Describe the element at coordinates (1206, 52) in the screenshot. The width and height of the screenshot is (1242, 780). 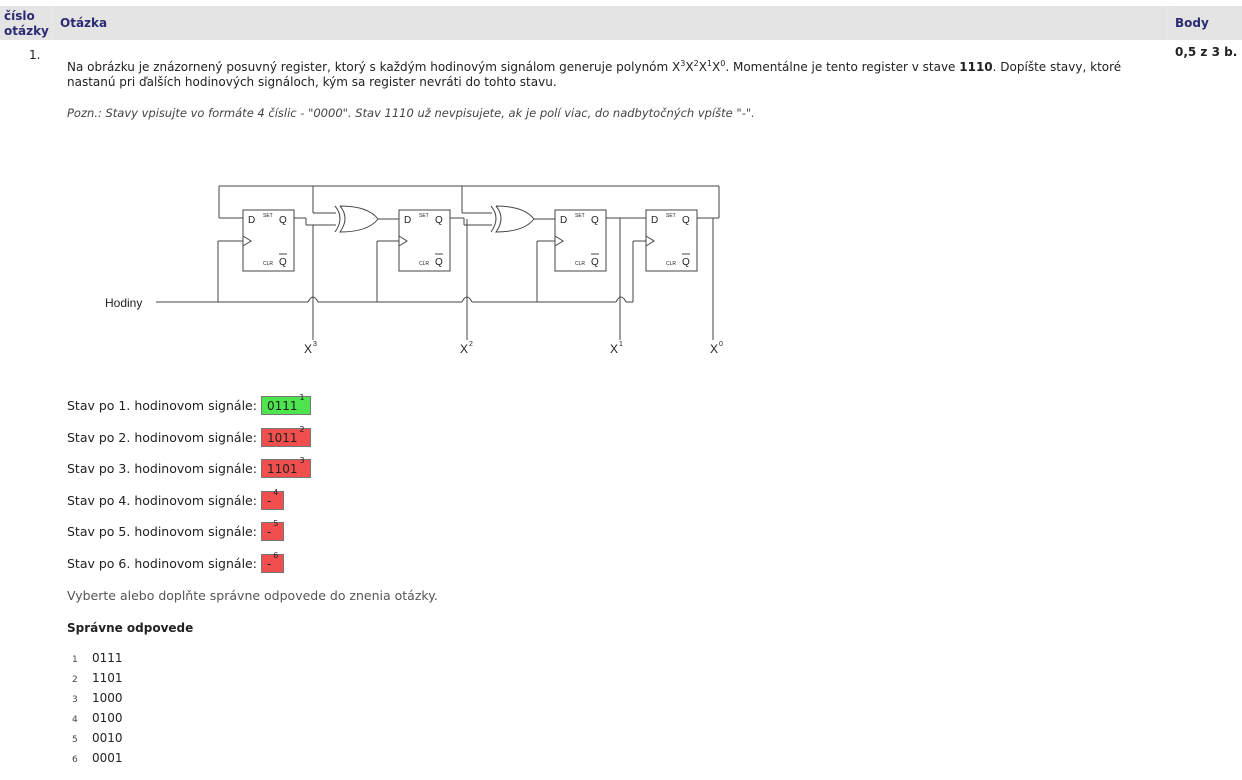
I see `question-points: 0,5 z 3 b.` at that location.